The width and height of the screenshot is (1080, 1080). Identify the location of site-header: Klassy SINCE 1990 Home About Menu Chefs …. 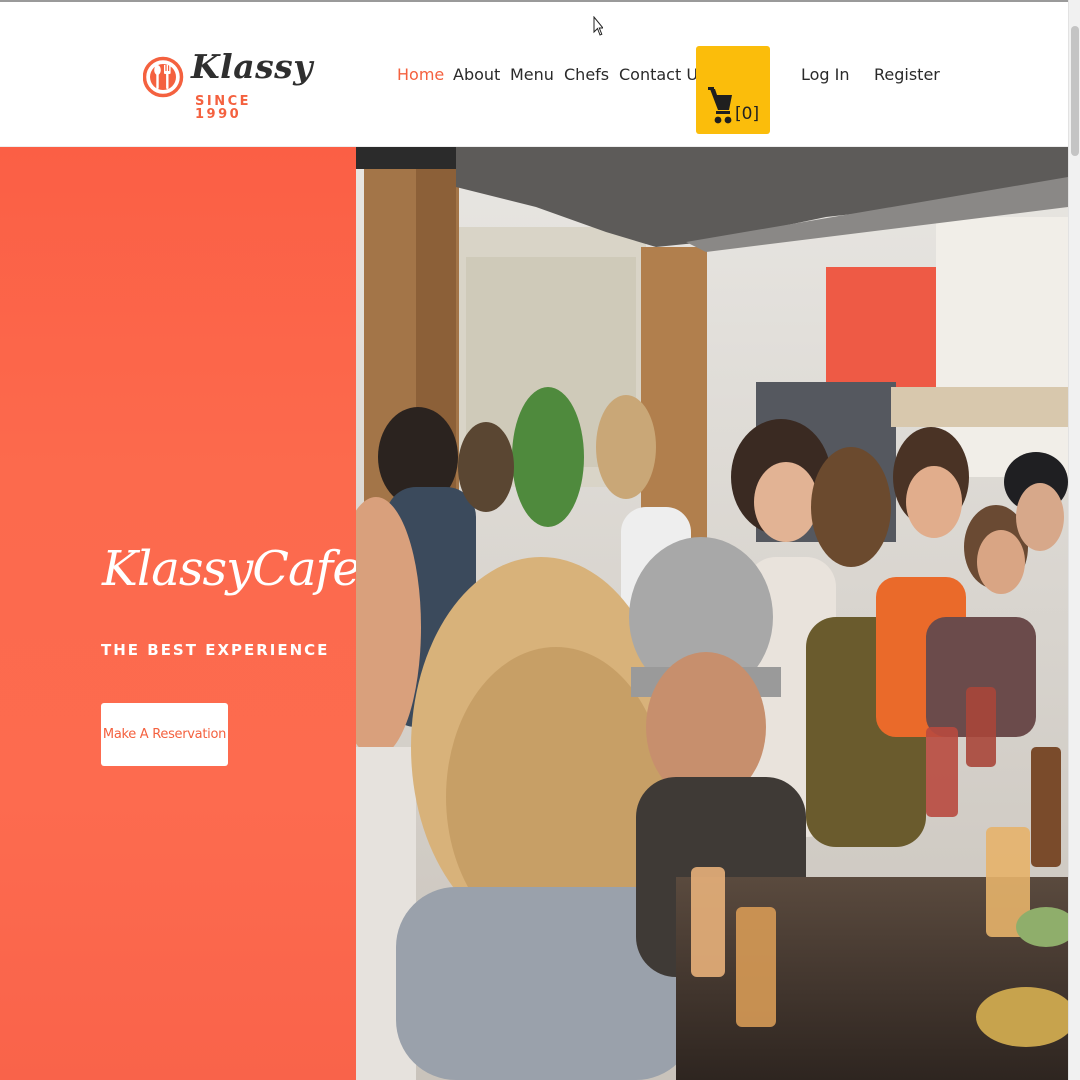
(534, 74).